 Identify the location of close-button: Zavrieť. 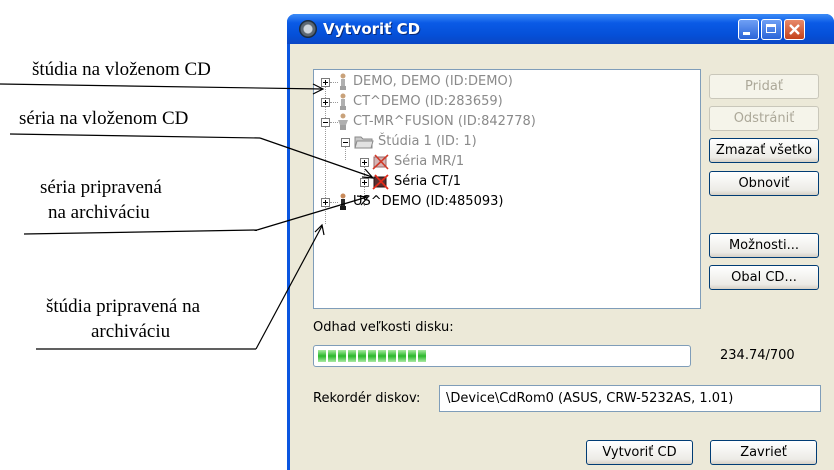
(763, 452).